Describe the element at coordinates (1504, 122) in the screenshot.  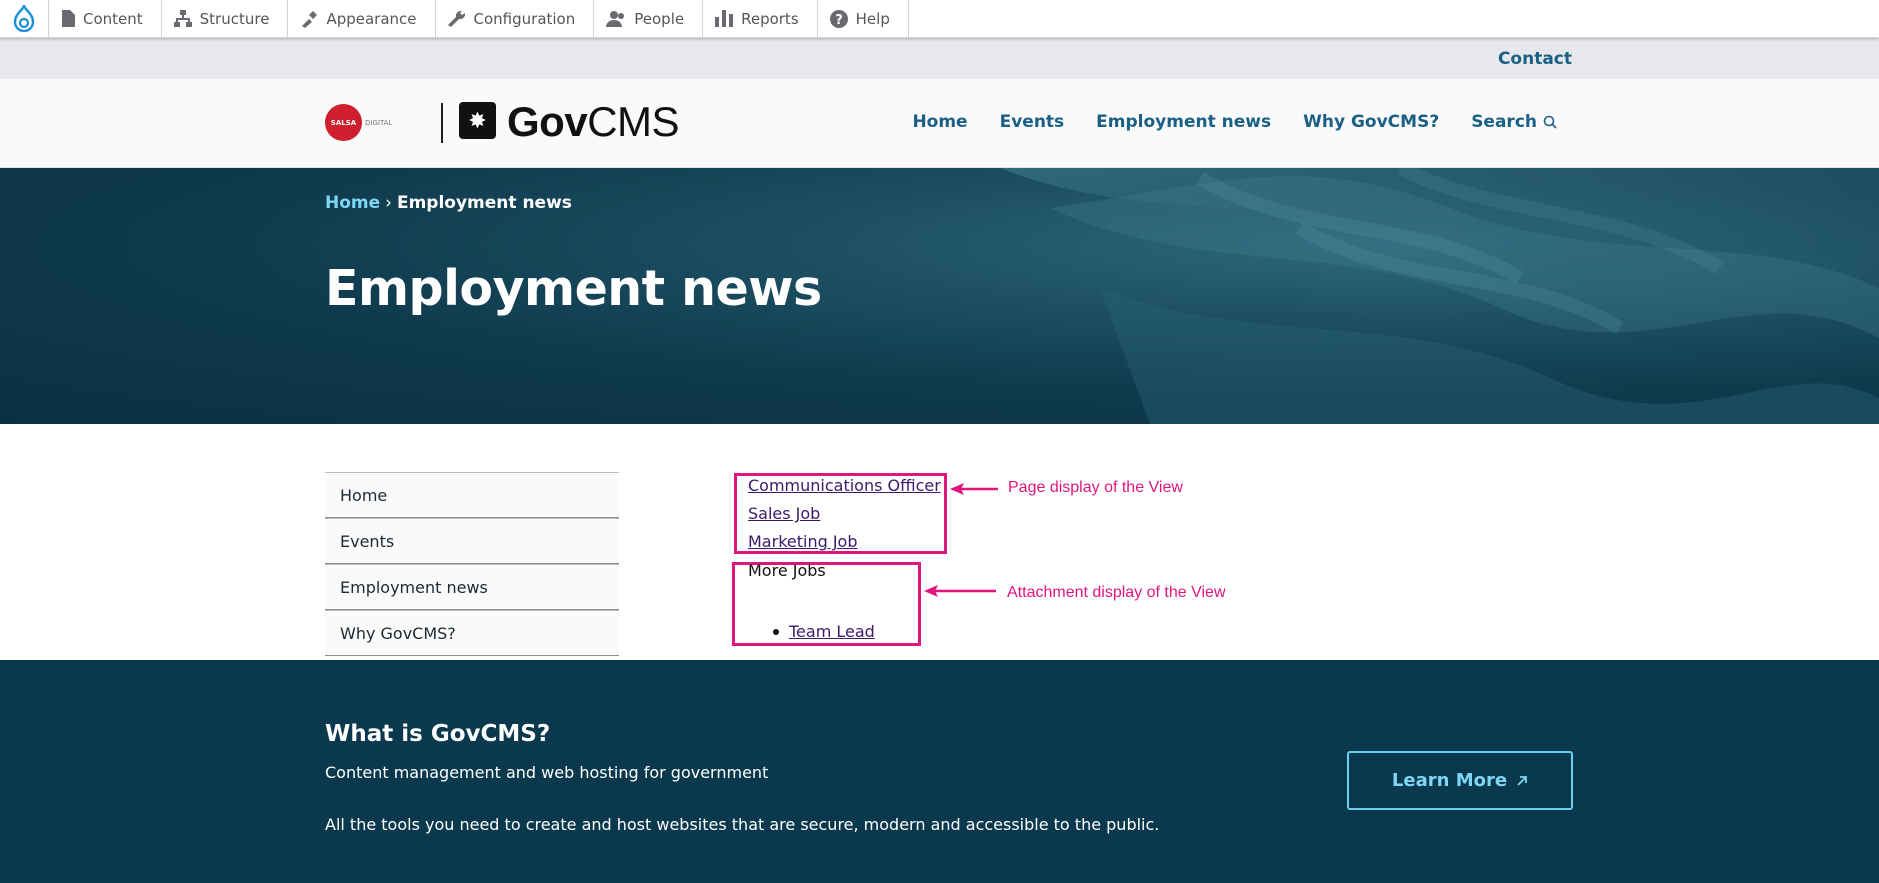
I see `search-label: Search` at that location.